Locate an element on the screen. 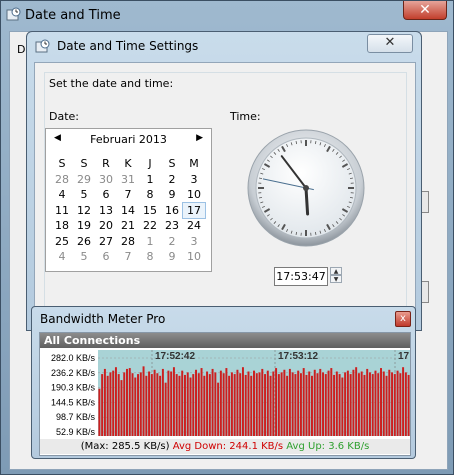 The image size is (454, 475). bandwidth-meter-title: Bandwidth Meter Pro is located at coordinates (103, 319).